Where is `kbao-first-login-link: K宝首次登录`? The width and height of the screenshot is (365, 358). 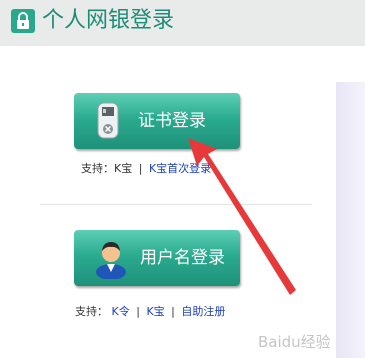 kbao-first-login-link: K宝首次登录 is located at coordinates (180, 168).